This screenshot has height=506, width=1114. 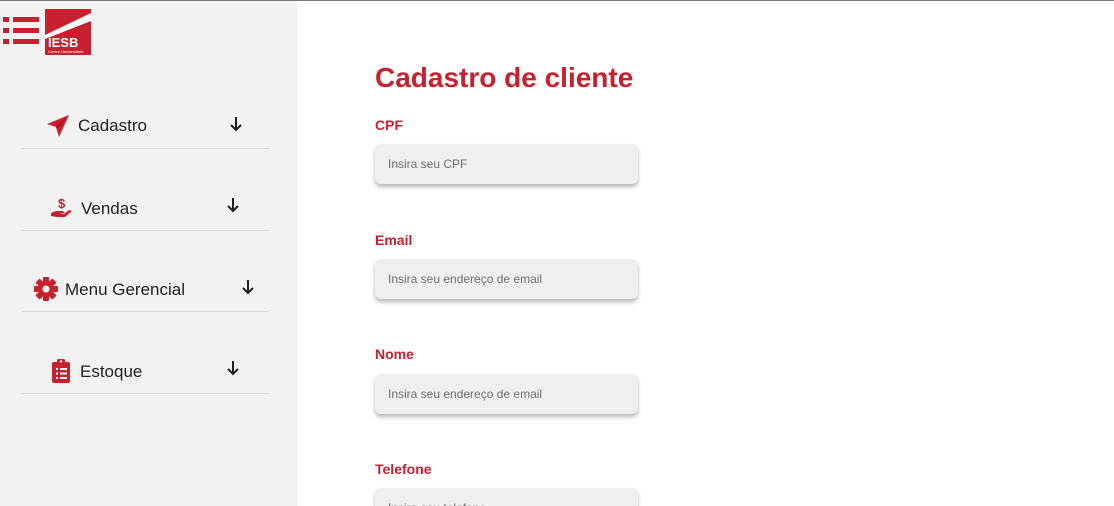 I want to click on cpf-input, so click(x=506, y=164).